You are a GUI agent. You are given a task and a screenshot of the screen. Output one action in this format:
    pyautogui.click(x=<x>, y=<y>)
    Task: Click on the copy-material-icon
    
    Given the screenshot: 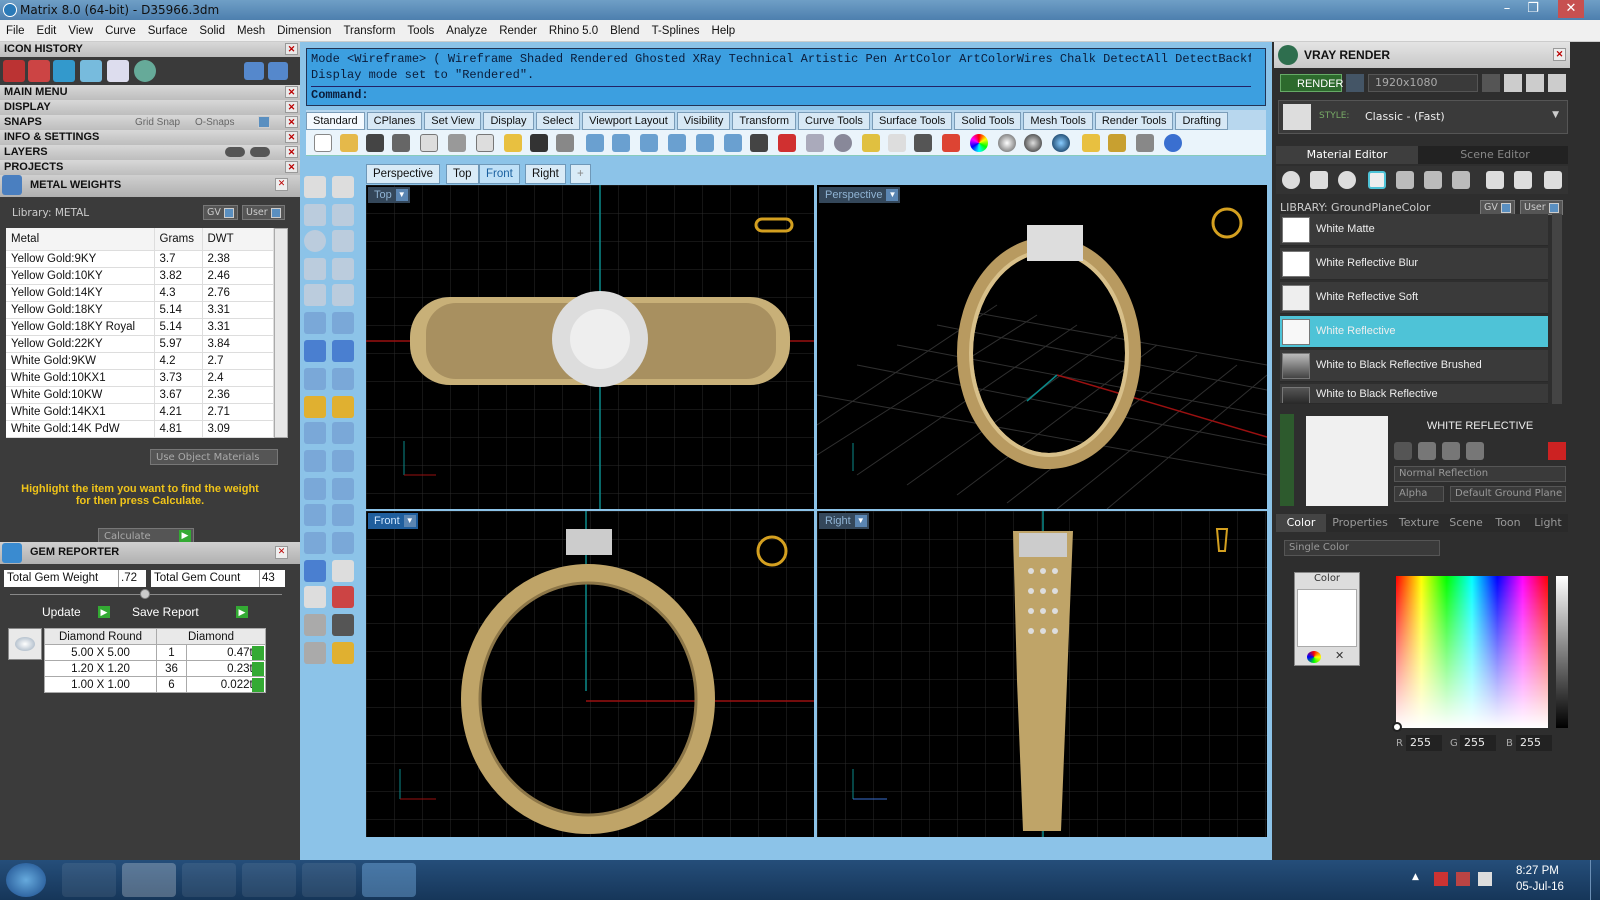 What is the action you would take?
    pyautogui.click(x=1403, y=451)
    